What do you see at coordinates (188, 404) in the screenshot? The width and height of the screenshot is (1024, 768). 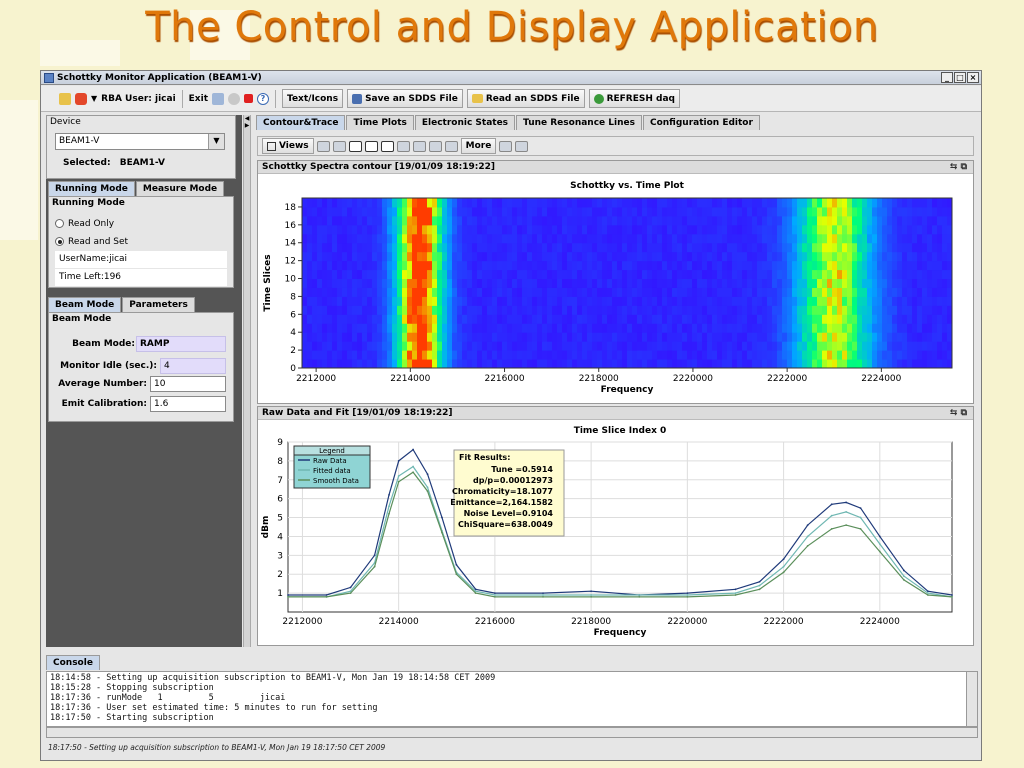 I see `emit-calibration-field: 1.6` at bounding box center [188, 404].